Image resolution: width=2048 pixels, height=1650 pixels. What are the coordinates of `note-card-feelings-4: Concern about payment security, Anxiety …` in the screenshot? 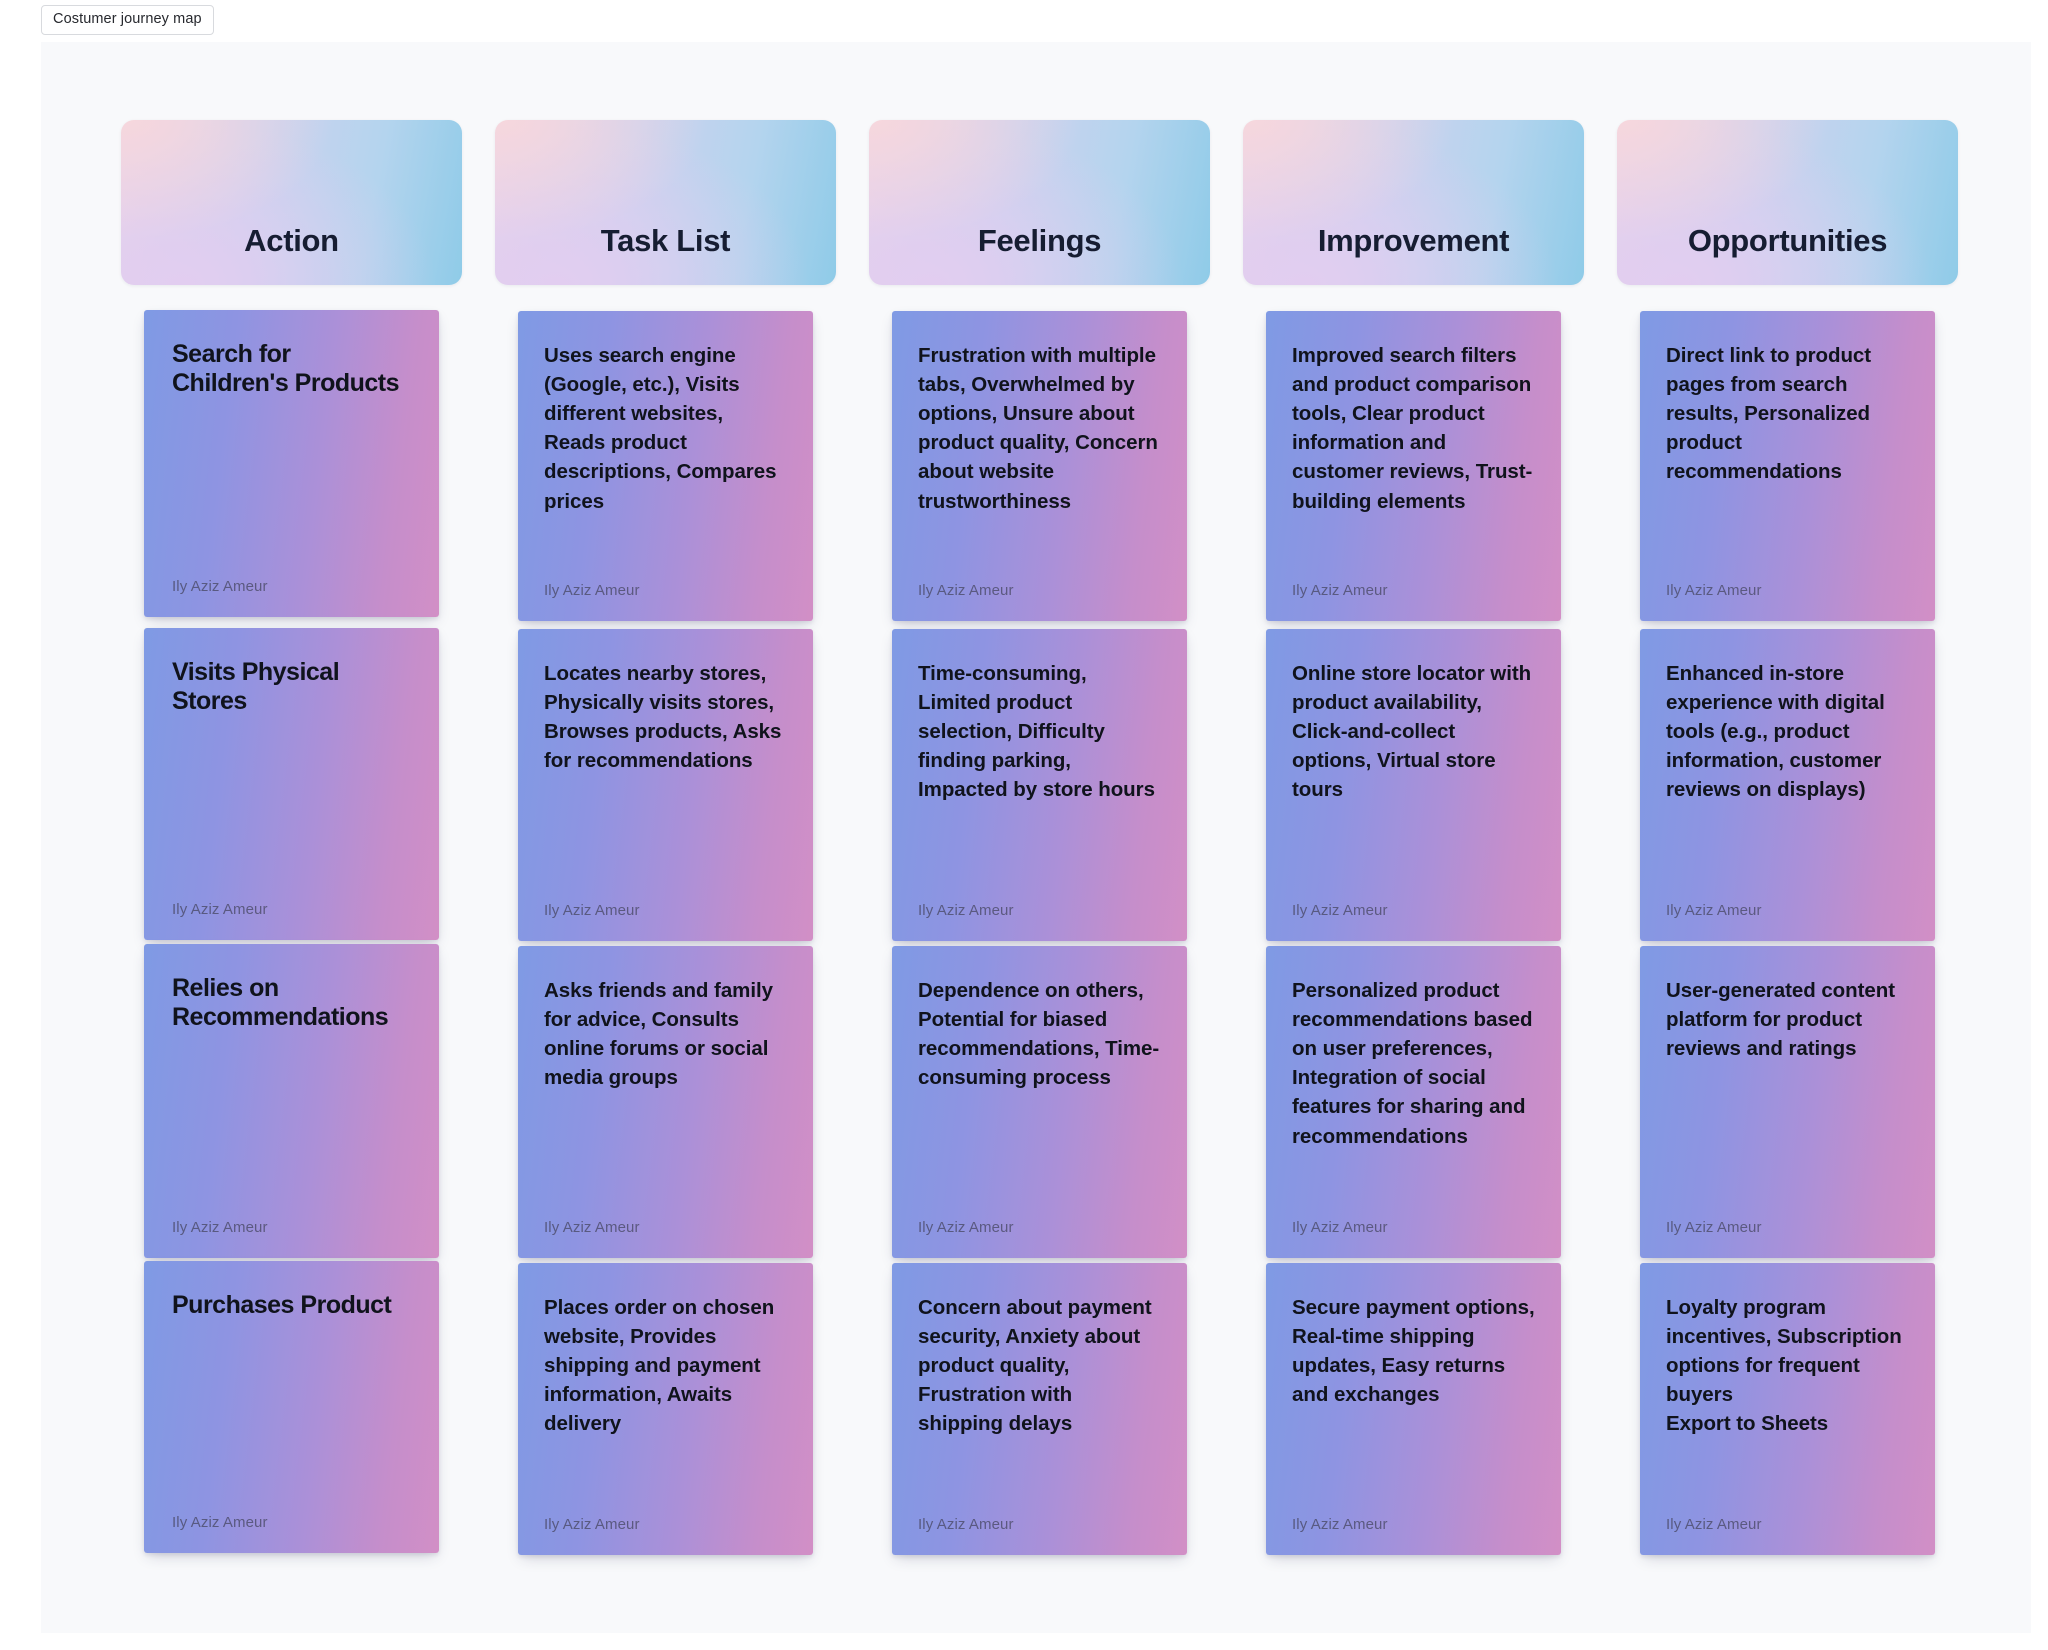 It's located at (1039, 1409).